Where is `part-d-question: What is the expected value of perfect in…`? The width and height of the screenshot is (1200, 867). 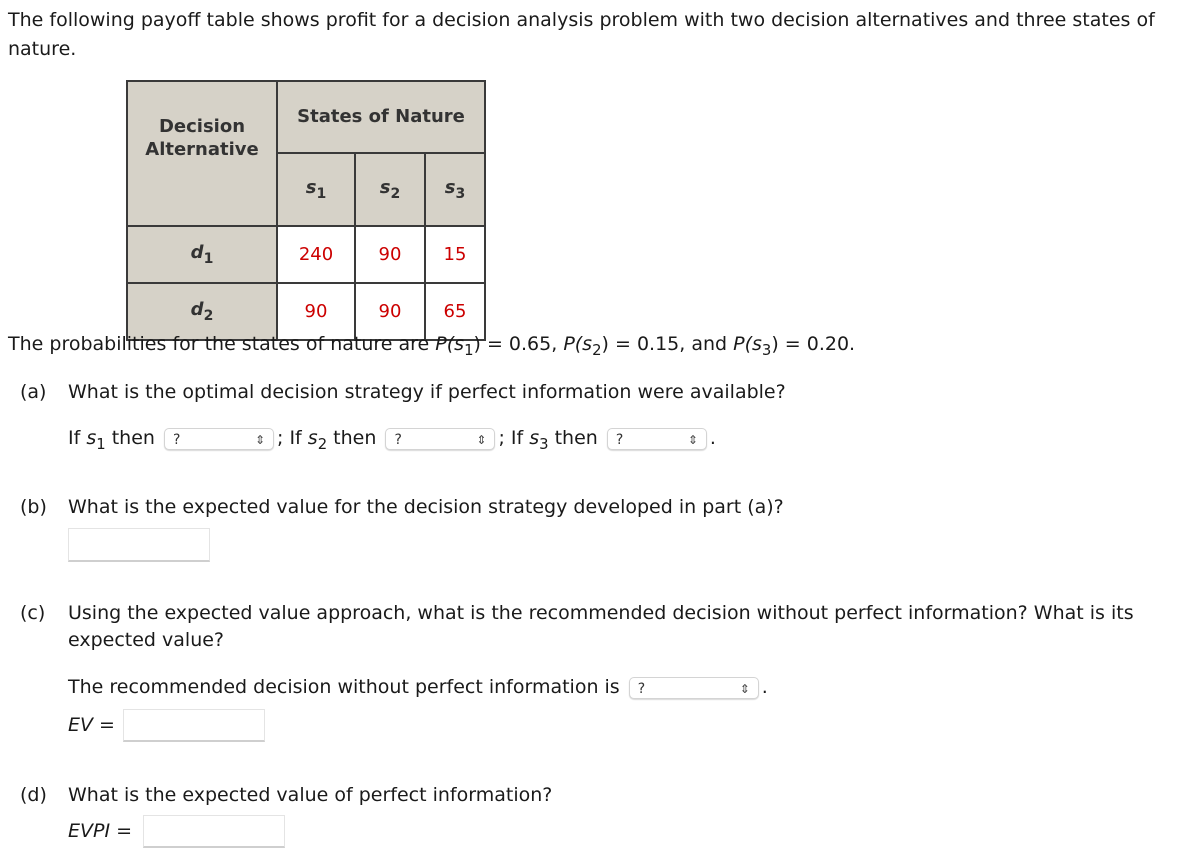 part-d-question: What is the expected value of perfect in… is located at coordinates (310, 795).